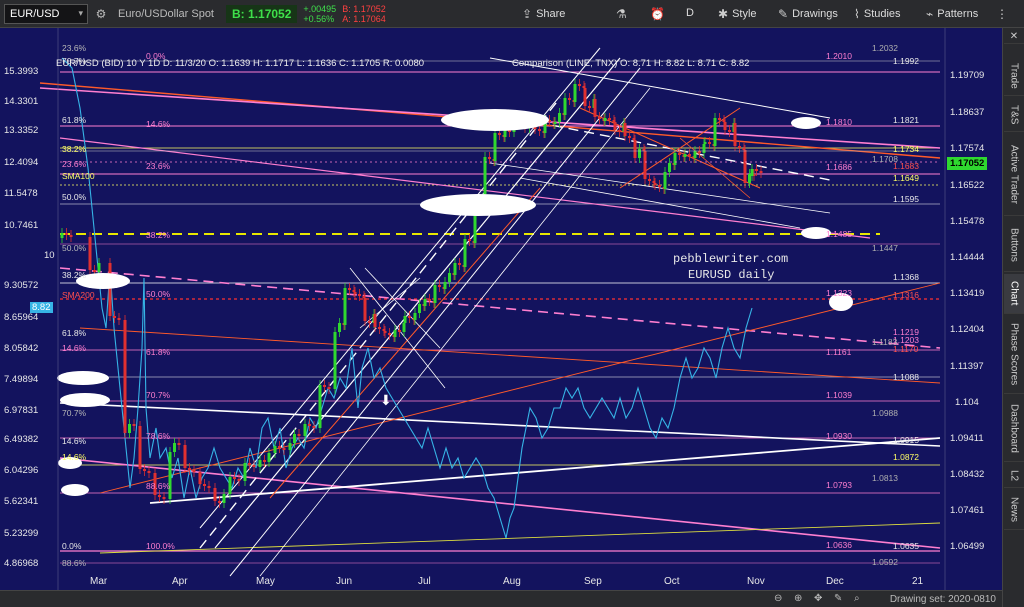 This screenshot has height=607, width=1024. What do you see at coordinates (101, 14) in the screenshot?
I see `gear-icon: ⚙` at bounding box center [101, 14].